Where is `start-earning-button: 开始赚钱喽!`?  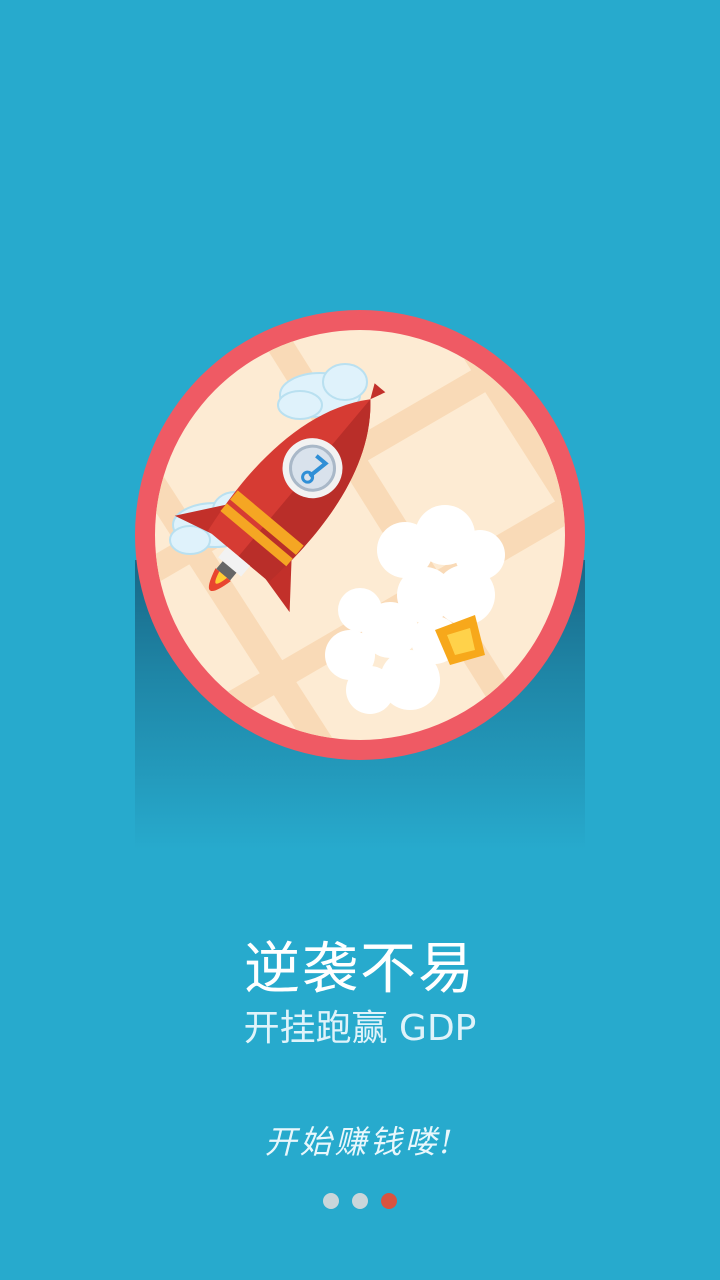
start-earning-button: 开始赚钱喽! is located at coordinates (360, 1142).